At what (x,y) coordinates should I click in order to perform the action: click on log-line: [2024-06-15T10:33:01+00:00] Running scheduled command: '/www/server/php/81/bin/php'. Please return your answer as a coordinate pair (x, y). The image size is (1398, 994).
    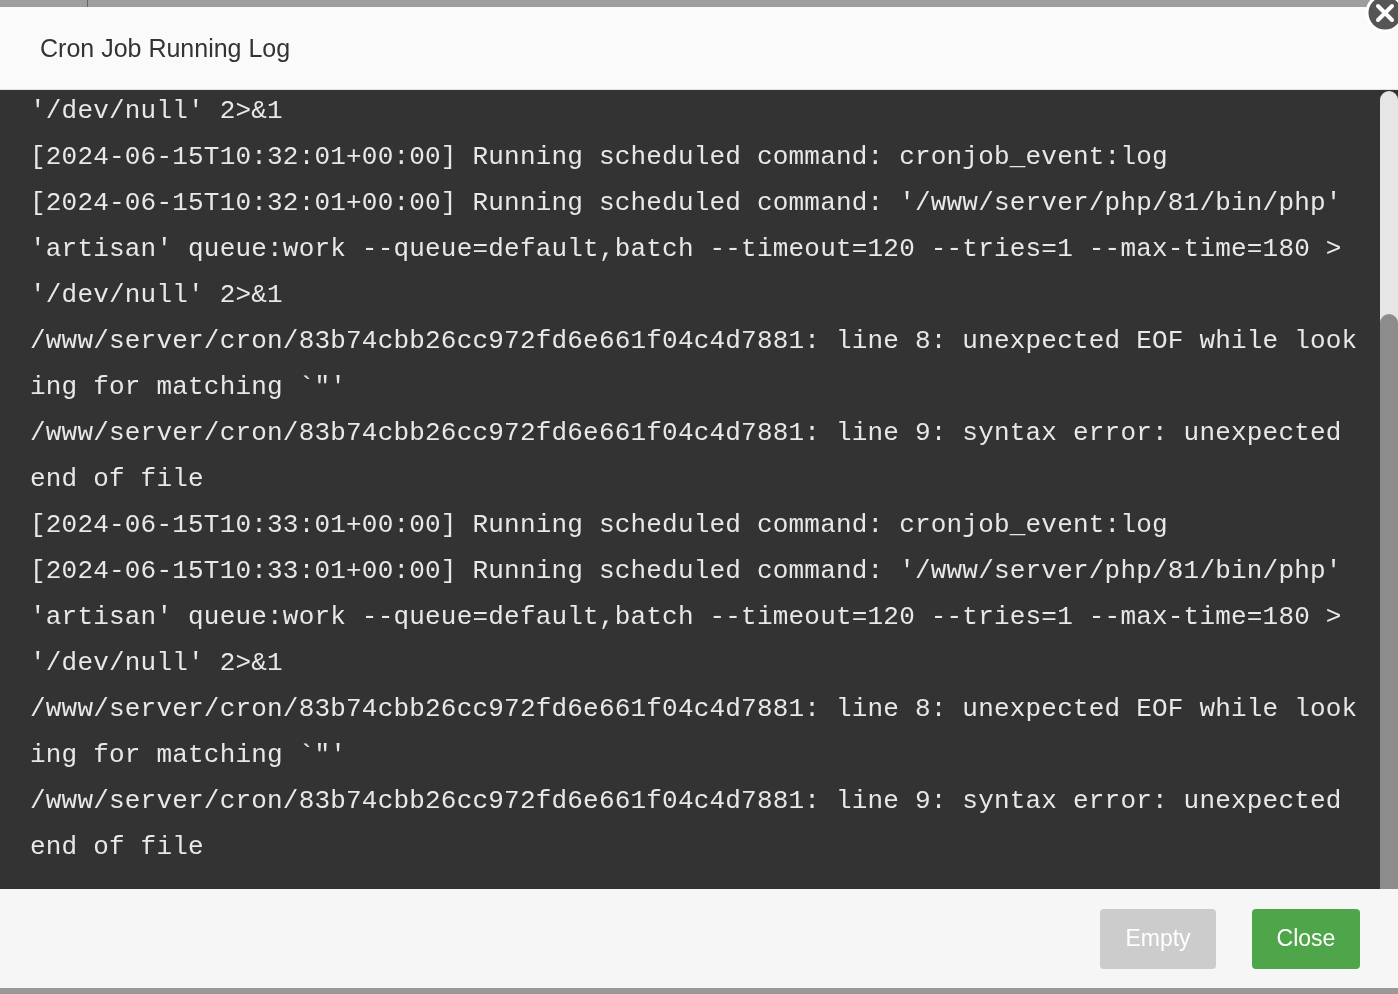
    Looking at the image, I should click on (686, 571).